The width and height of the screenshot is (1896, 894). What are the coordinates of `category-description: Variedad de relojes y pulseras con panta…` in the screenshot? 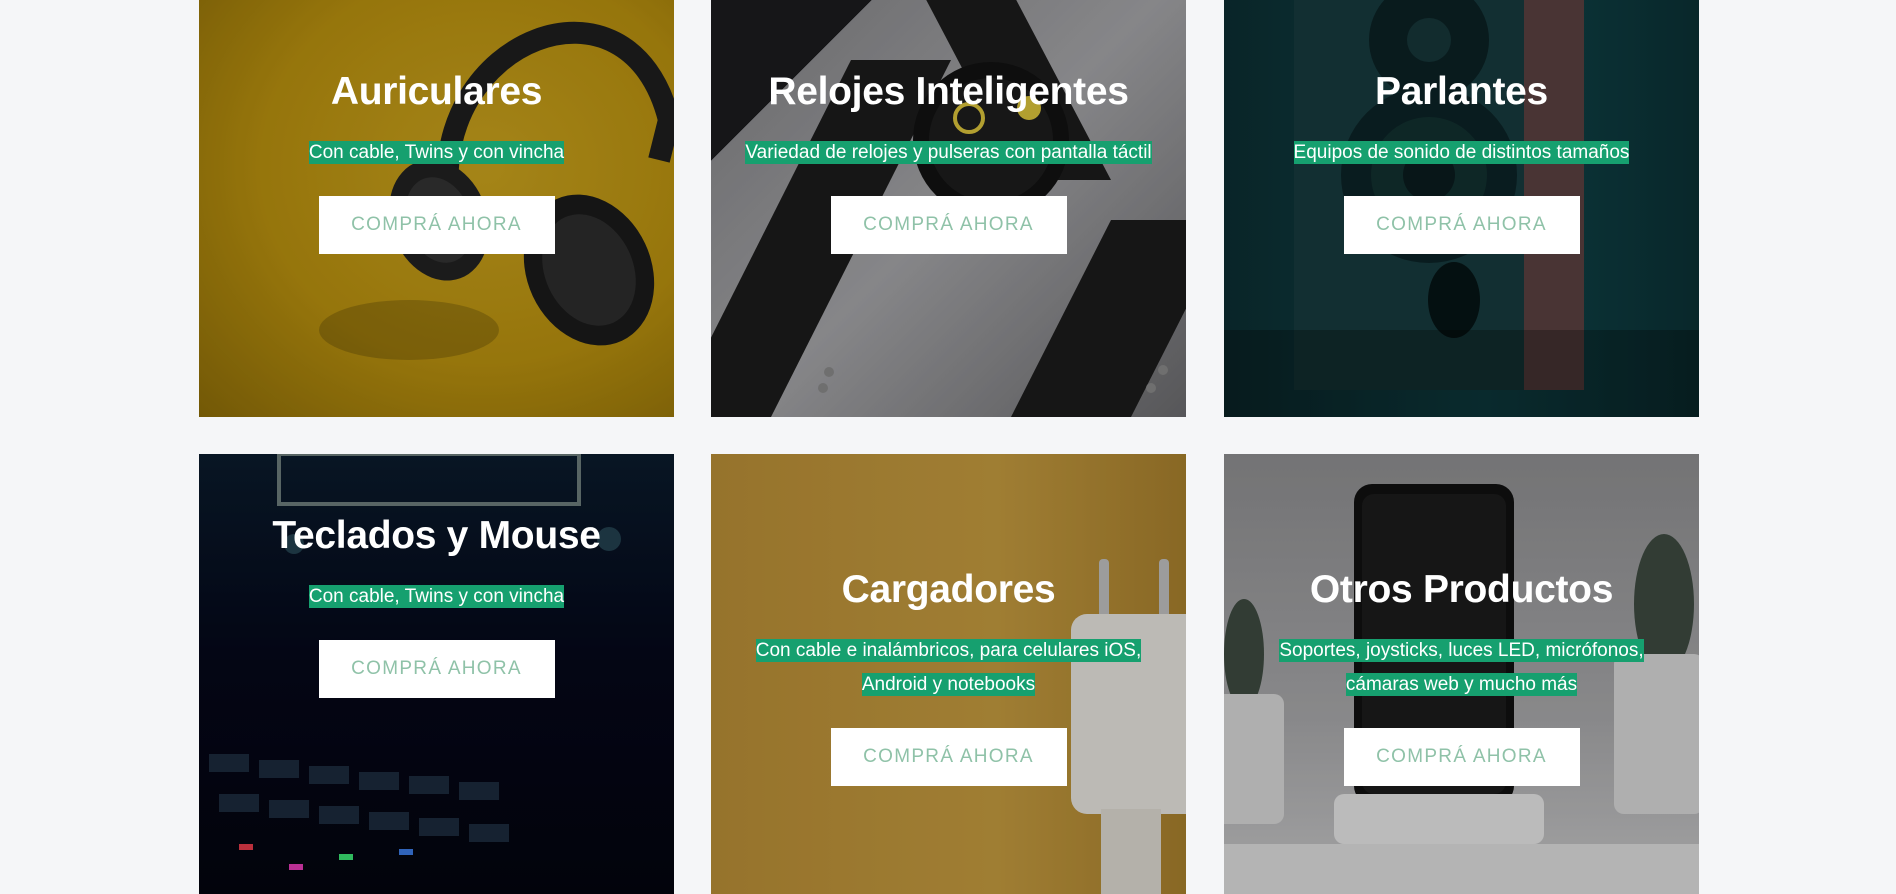 It's located at (948, 152).